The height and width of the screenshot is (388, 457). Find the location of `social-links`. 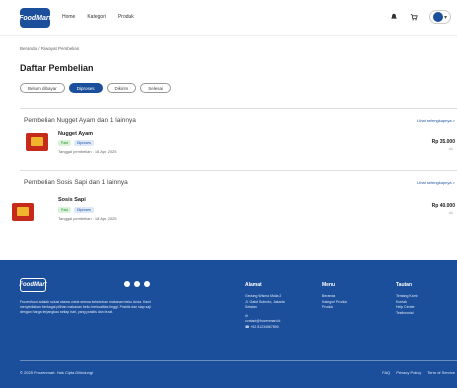

social-links is located at coordinates (137, 284).